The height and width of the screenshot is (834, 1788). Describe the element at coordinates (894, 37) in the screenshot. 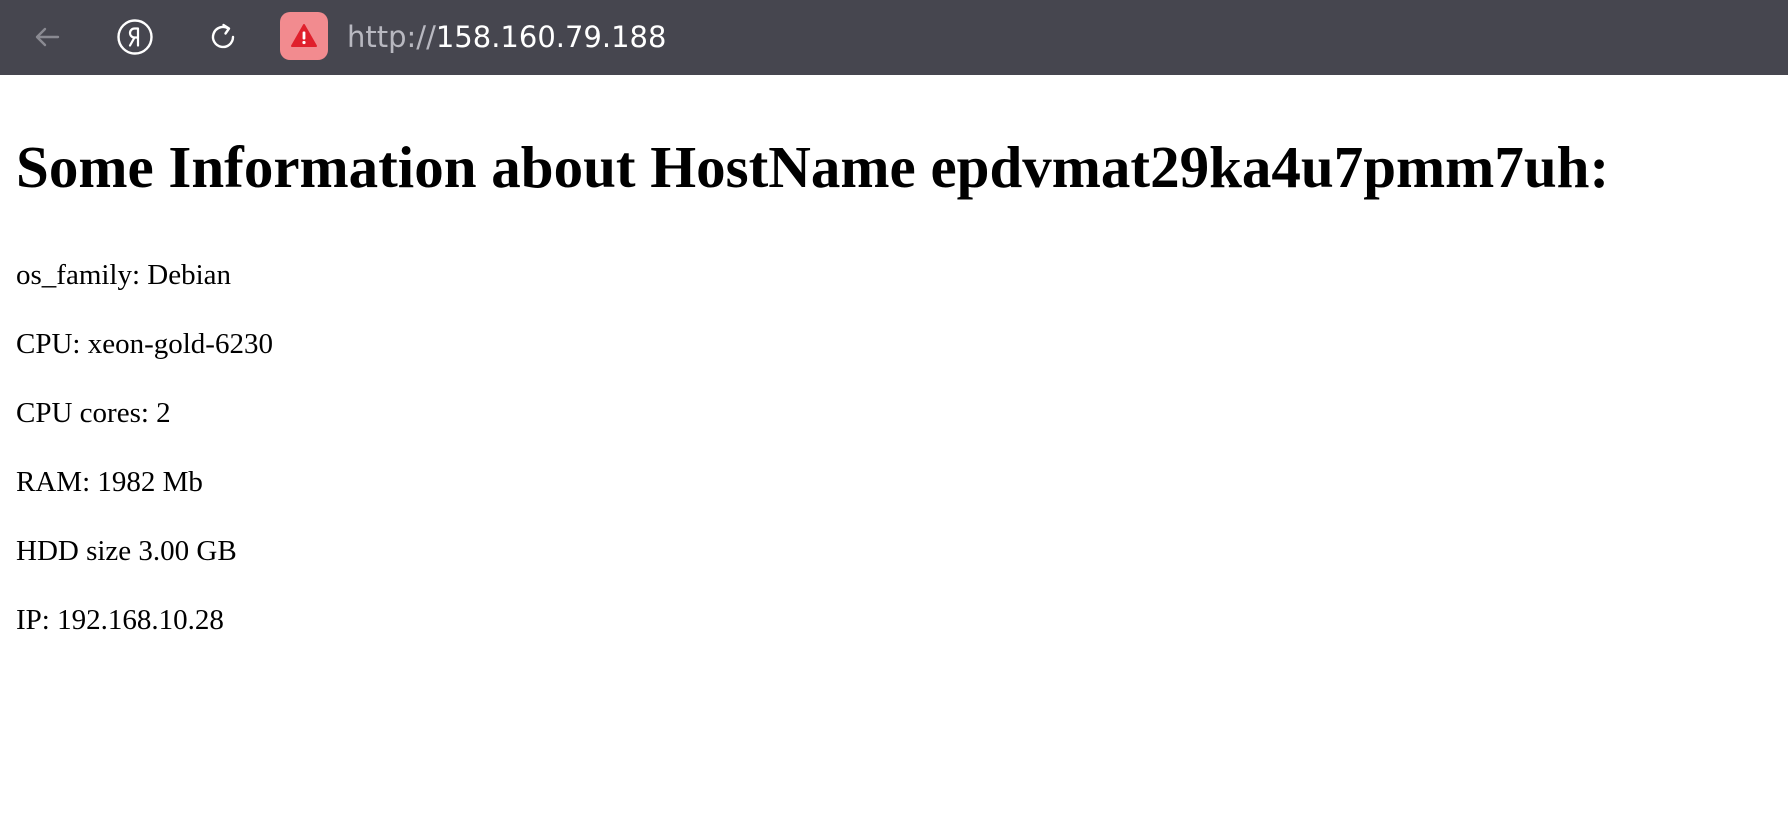

I see `browser-toolbar: http://158.160.79.188` at that location.